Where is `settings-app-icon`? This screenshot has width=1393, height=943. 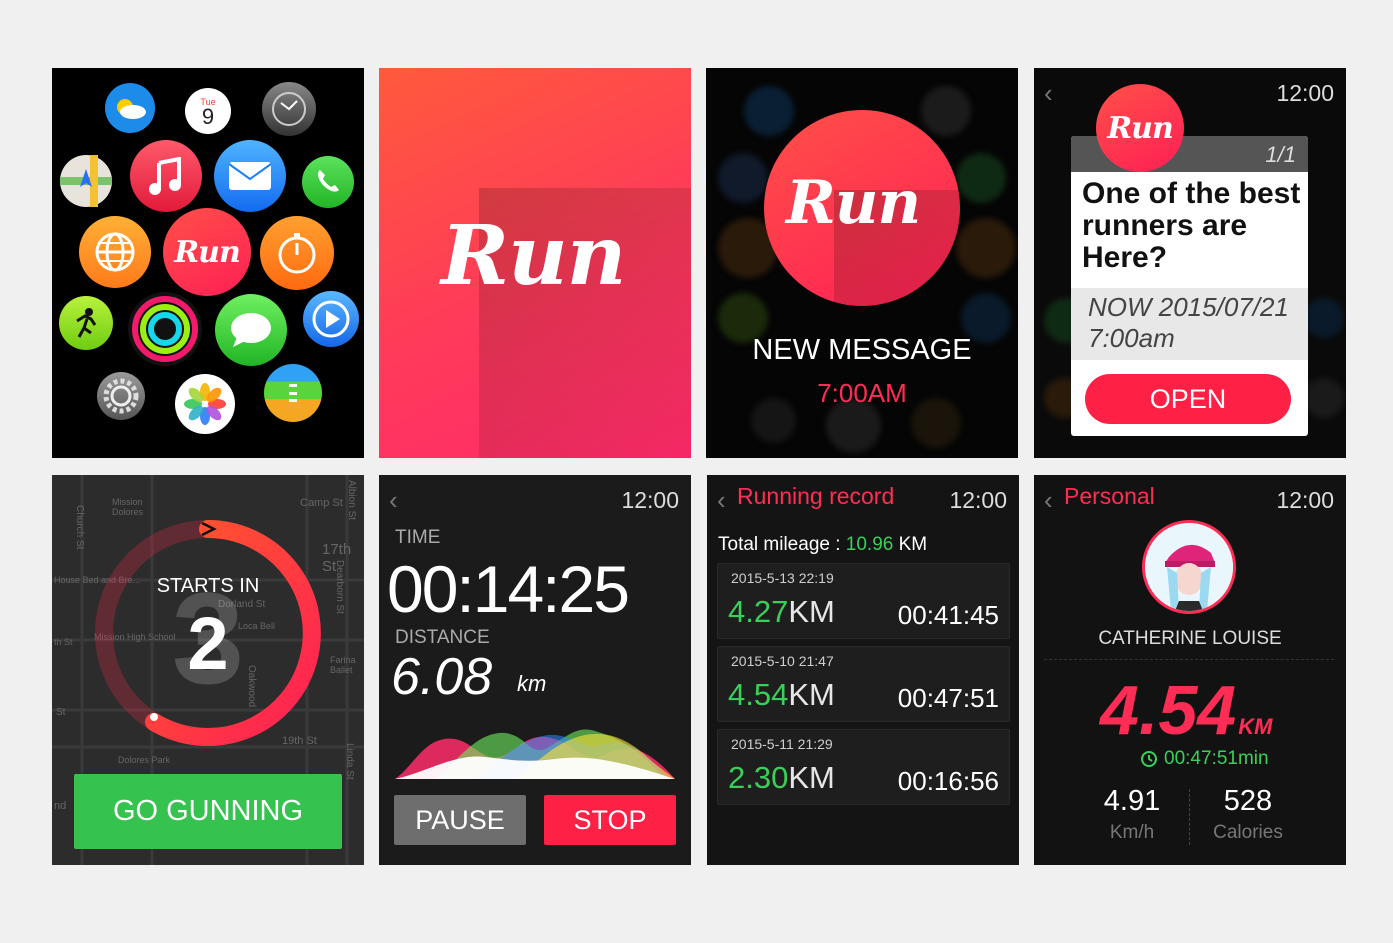 settings-app-icon is located at coordinates (121, 396).